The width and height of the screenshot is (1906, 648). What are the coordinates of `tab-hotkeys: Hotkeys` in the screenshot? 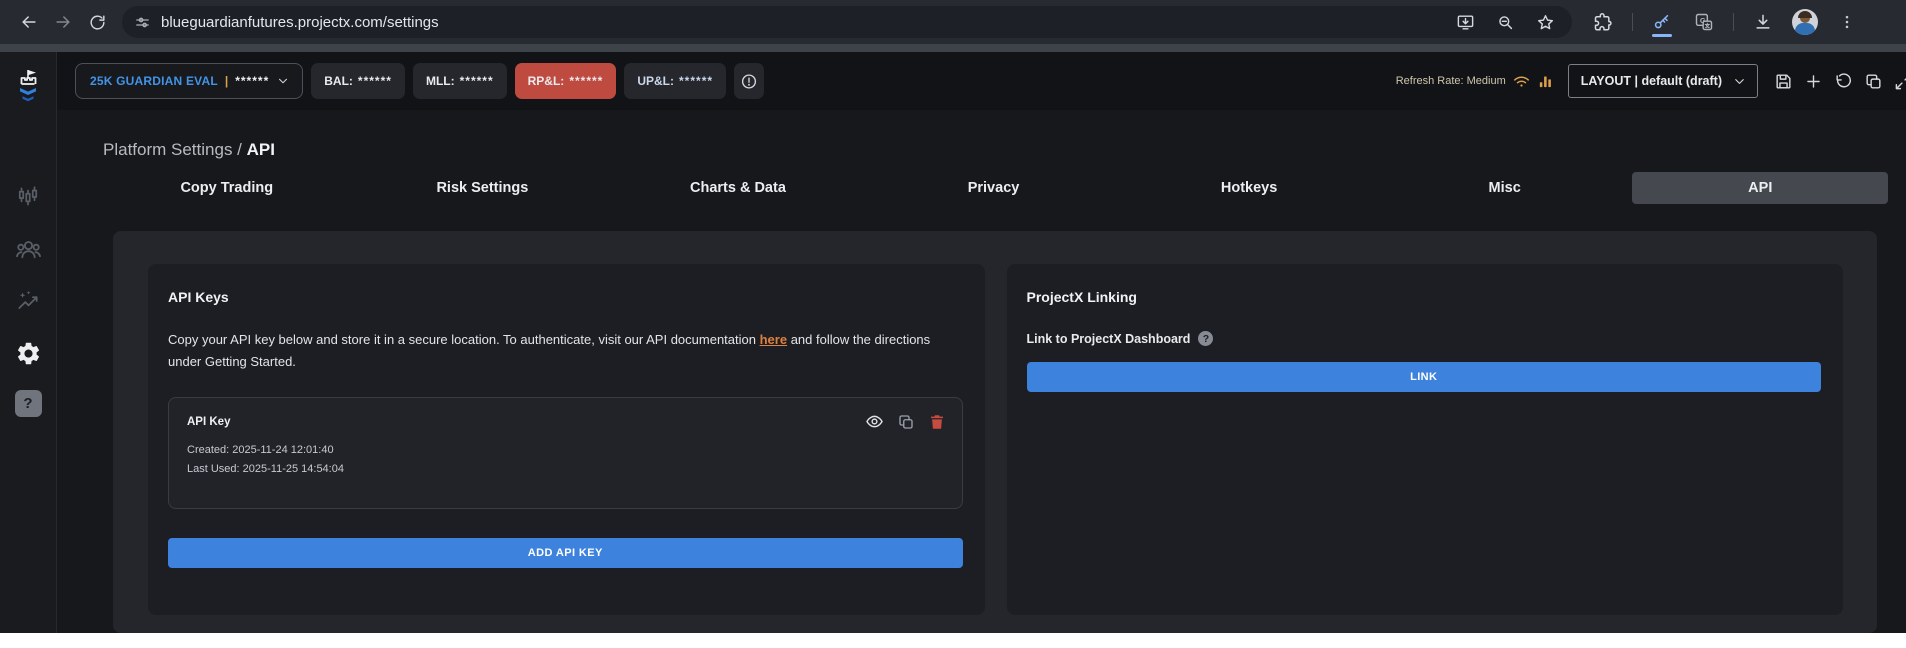 It's located at (1249, 188).